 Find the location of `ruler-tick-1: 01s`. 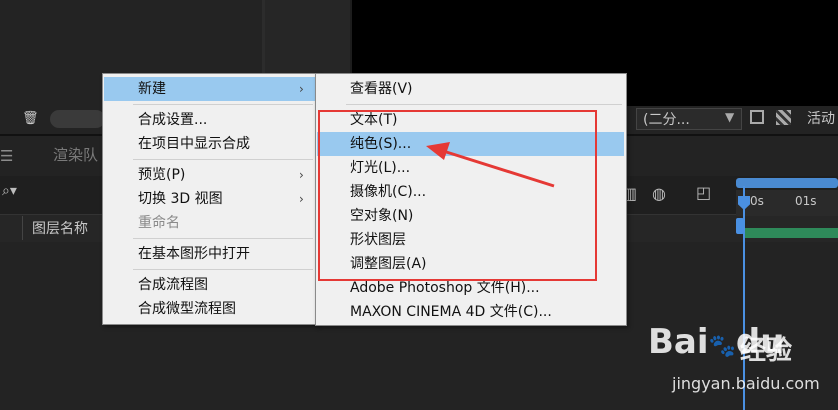

ruler-tick-1: 01s is located at coordinates (806, 201).